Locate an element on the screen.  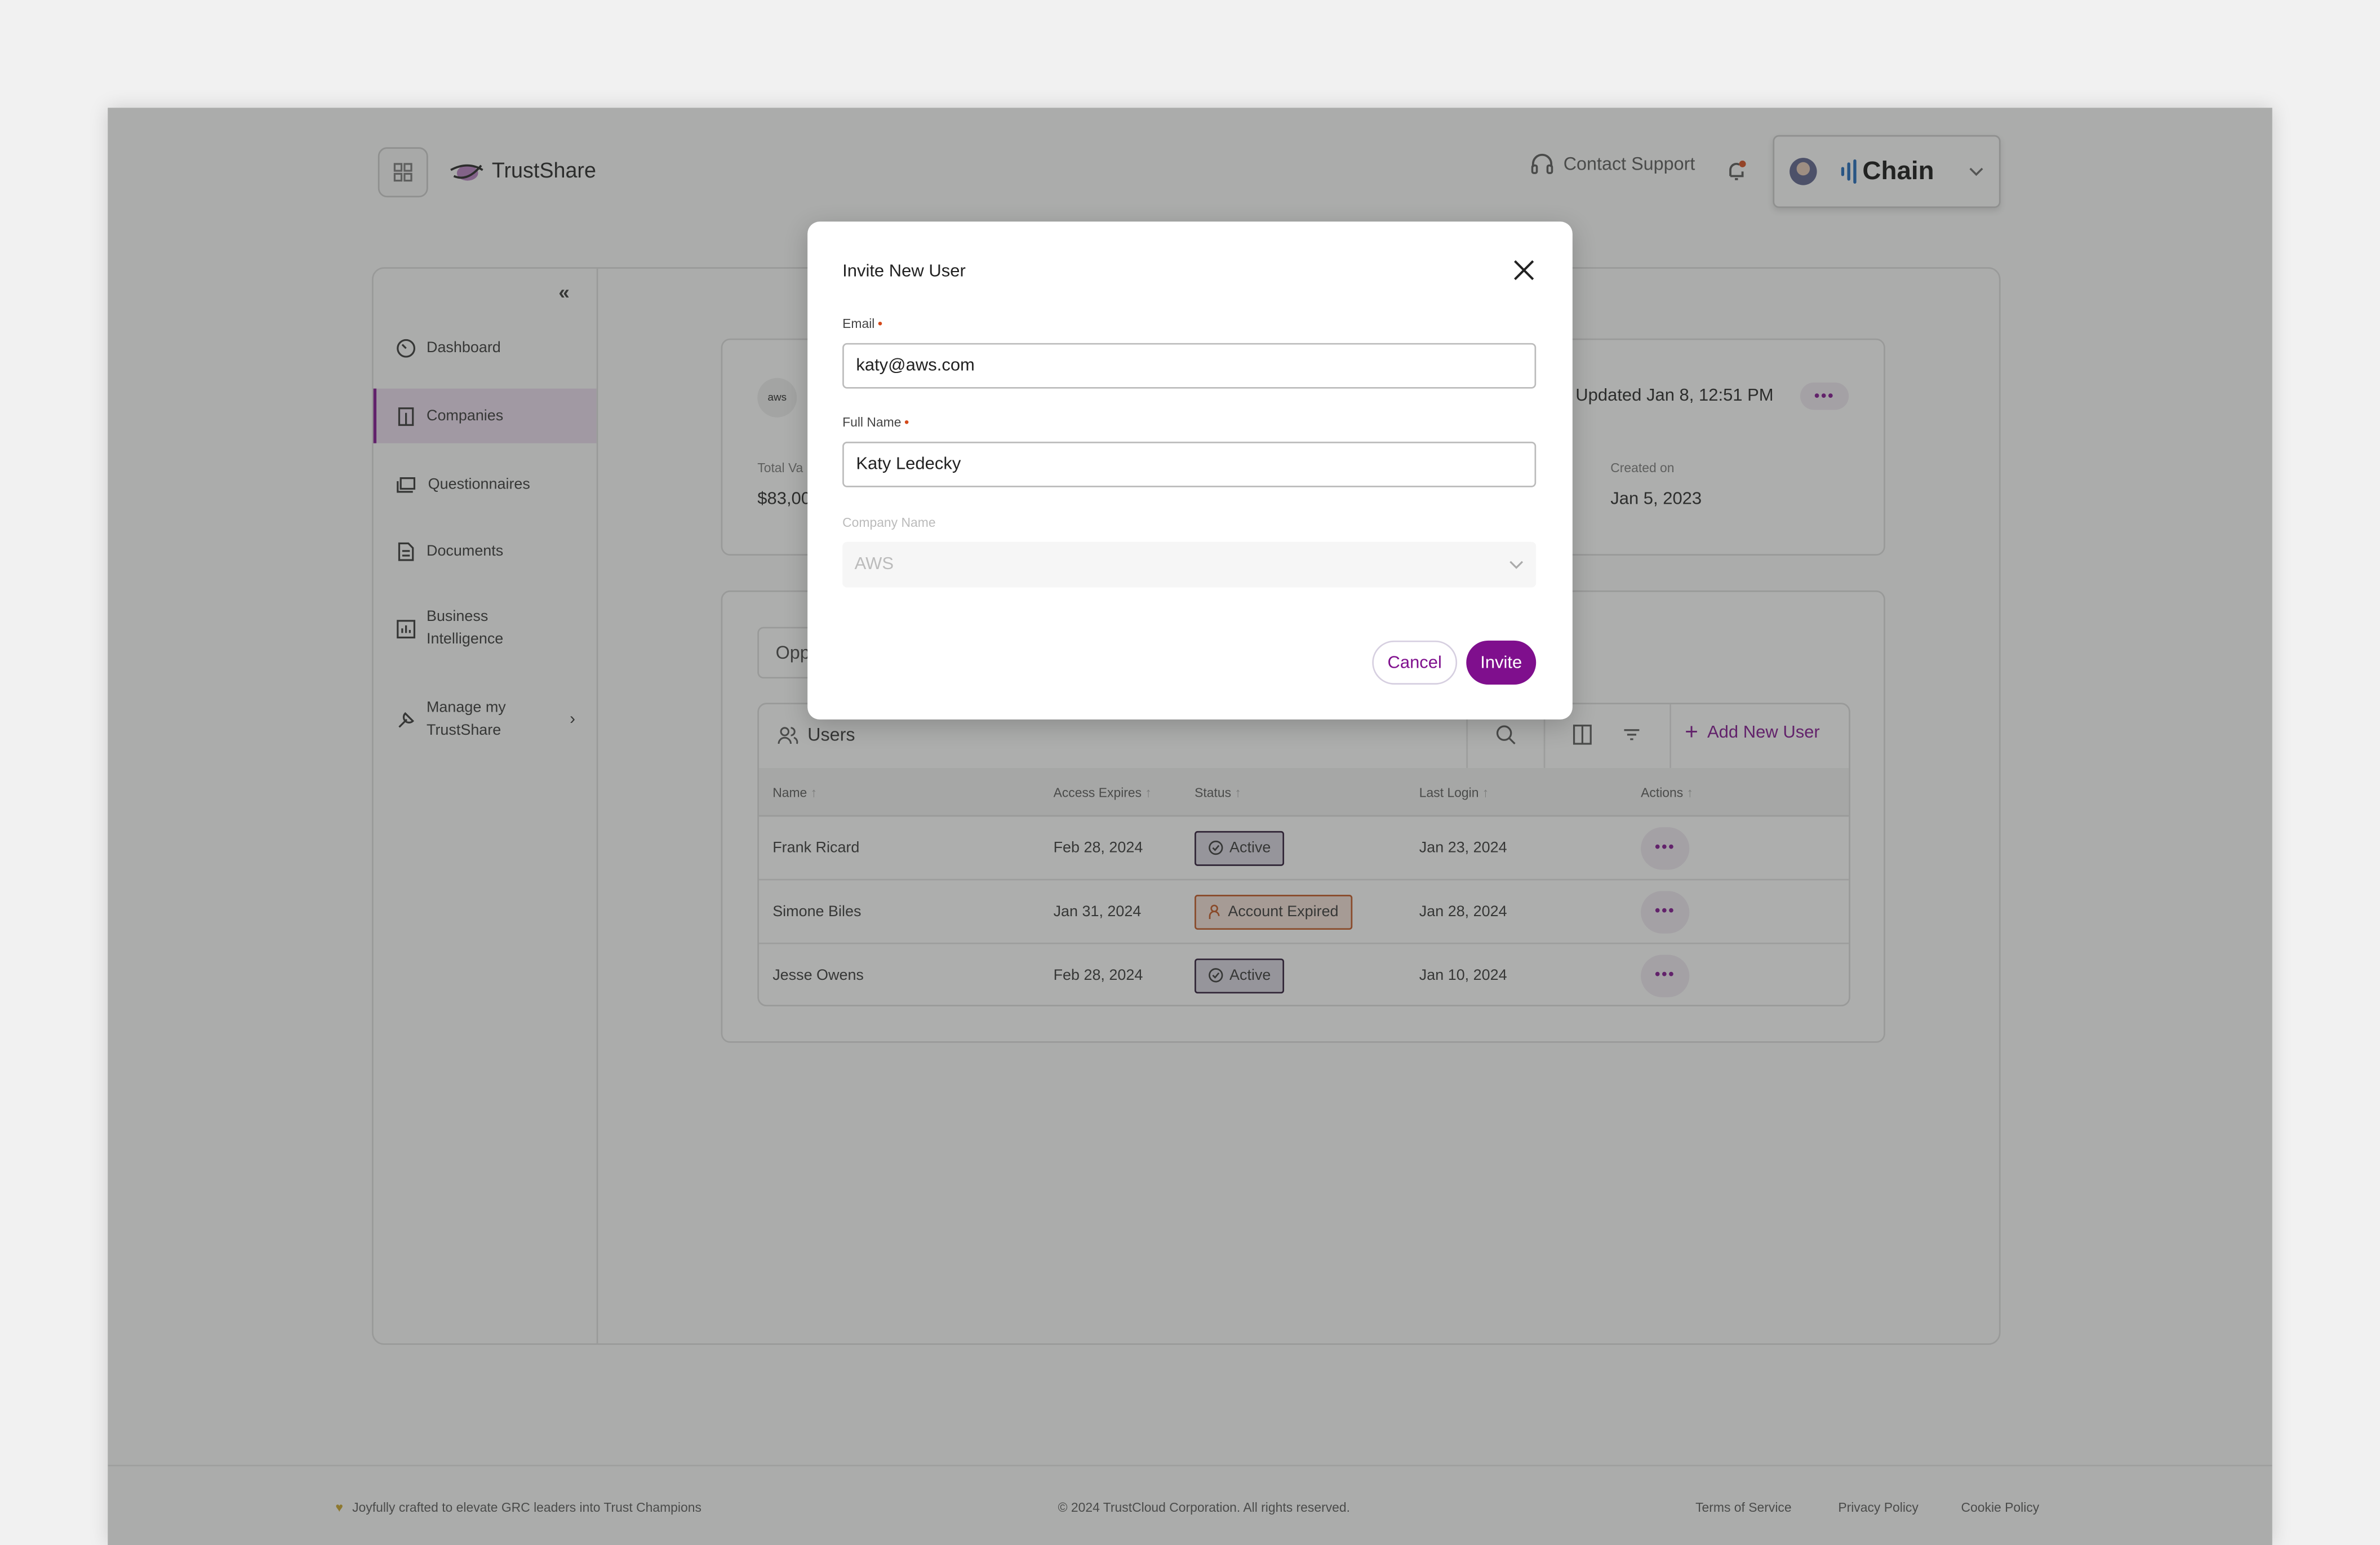
close-icon is located at coordinates (1524, 270).